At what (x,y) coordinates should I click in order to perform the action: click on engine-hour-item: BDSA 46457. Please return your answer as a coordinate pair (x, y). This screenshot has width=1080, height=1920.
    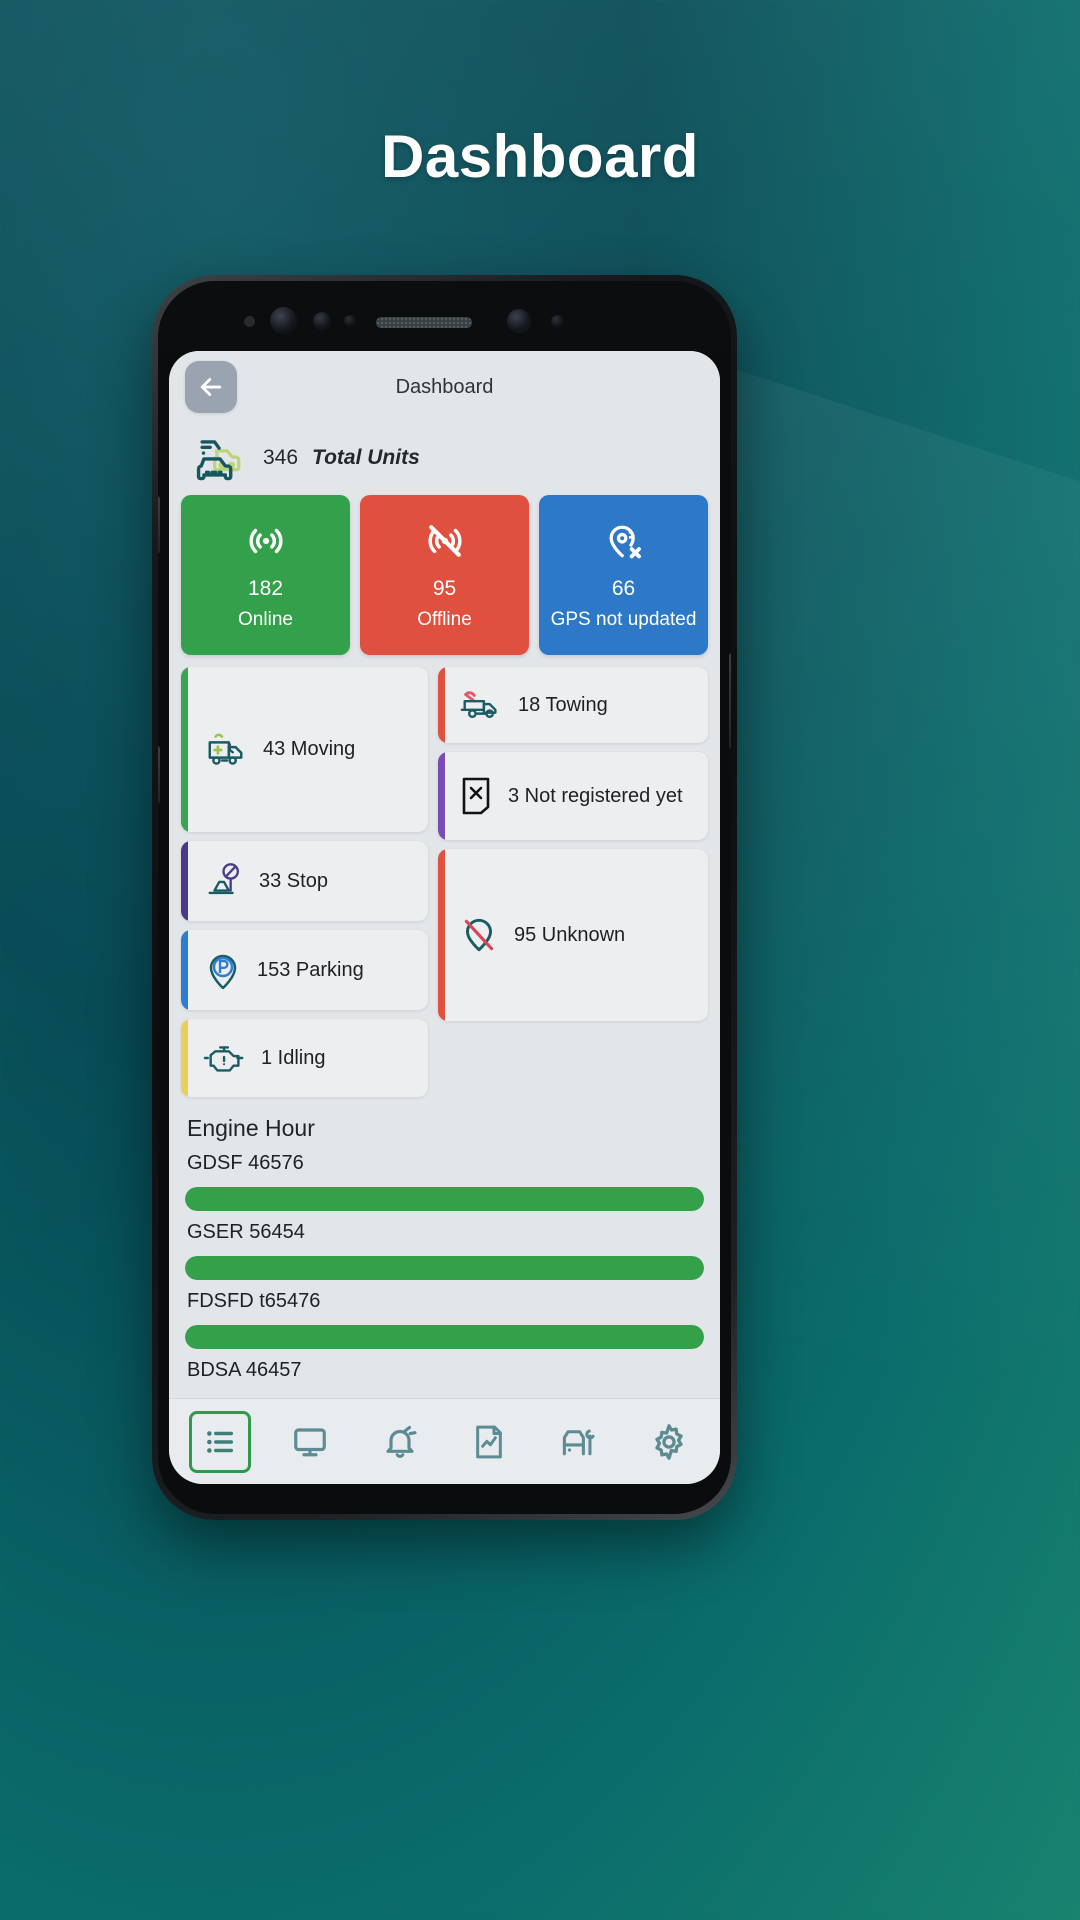
    Looking at the image, I should click on (444, 1370).